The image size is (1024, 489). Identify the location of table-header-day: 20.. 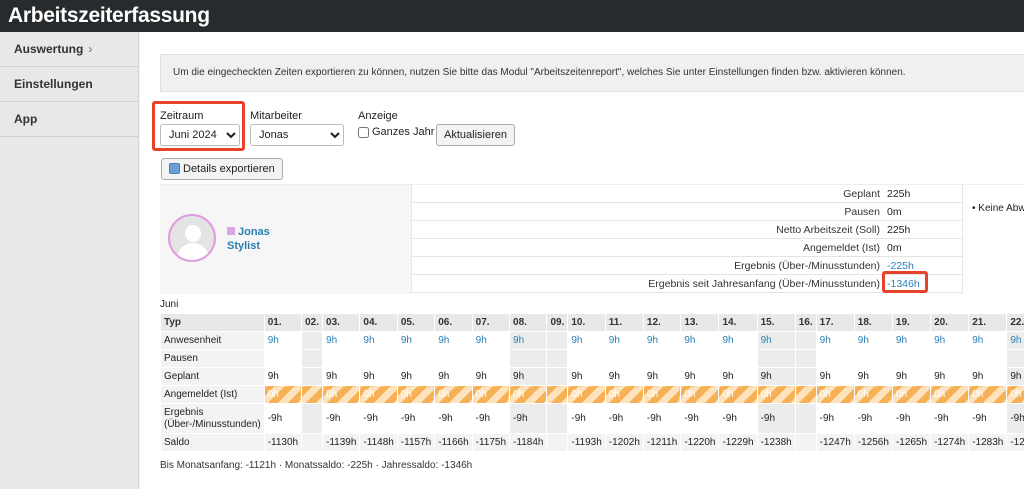
(950, 322).